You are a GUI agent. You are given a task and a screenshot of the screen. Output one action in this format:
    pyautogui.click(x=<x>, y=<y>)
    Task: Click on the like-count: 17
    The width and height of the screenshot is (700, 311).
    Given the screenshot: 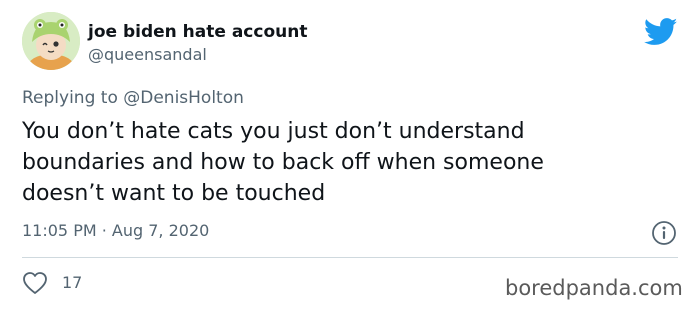 What is the action you would take?
    pyautogui.click(x=72, y=282)
    